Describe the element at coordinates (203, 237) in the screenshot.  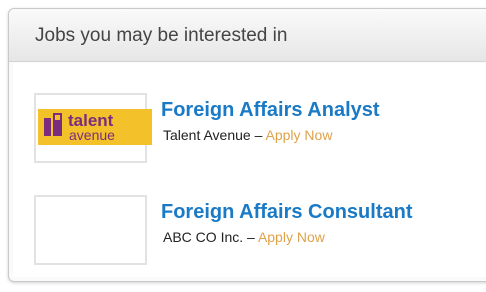
I see `company-name: ABC CO Inc.` at that location.